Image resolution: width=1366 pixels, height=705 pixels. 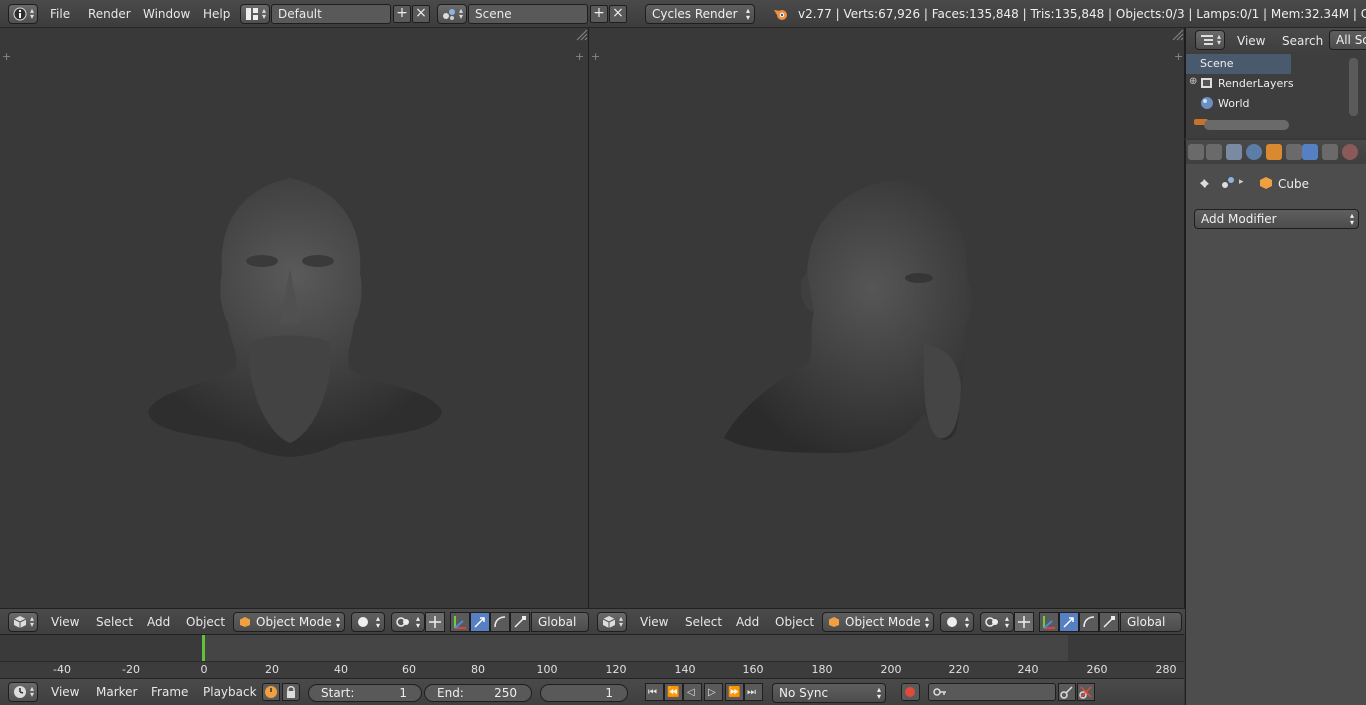 What do you see at coordinates (109, 14) in the screenshot?
I see `menu-render: Render` at bounding box center [109, 14].